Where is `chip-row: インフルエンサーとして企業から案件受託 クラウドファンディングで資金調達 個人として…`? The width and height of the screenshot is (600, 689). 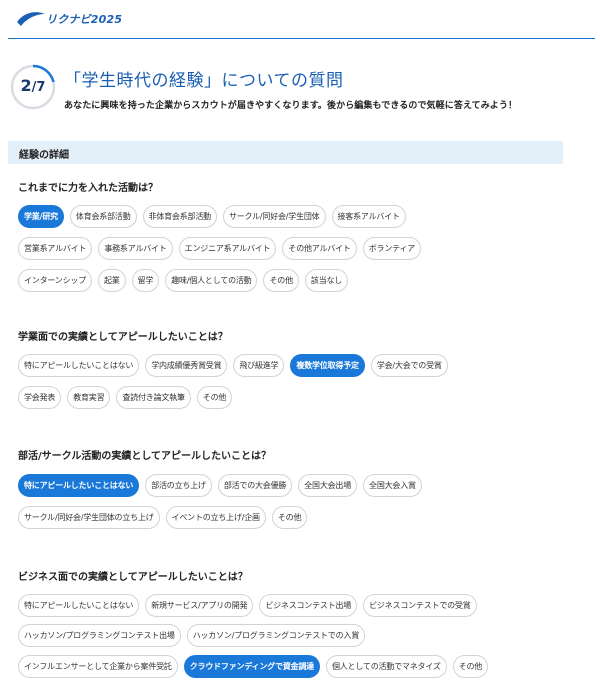
chip-row: インフルエンサーとして企業から案件受託 クラウドファンディングで資金調達 個人として… is located at coordinates (256, 666).